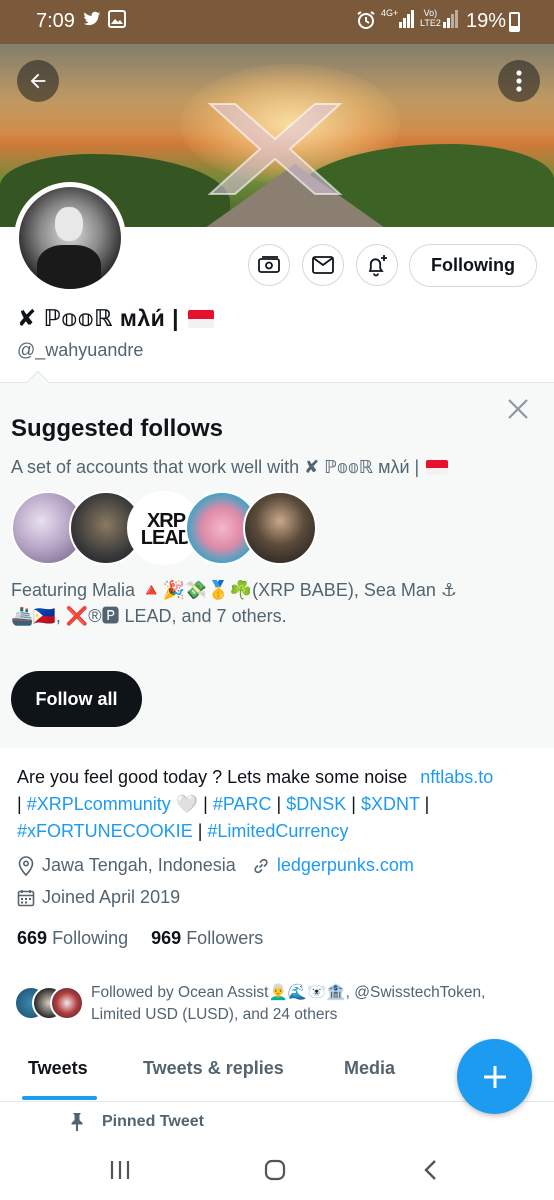  What do you see at coordinates (153, 1121) in the screenshot?
I see `pinned-tweet-text: Pinned Tweet` at bounding box center [153, 1121].